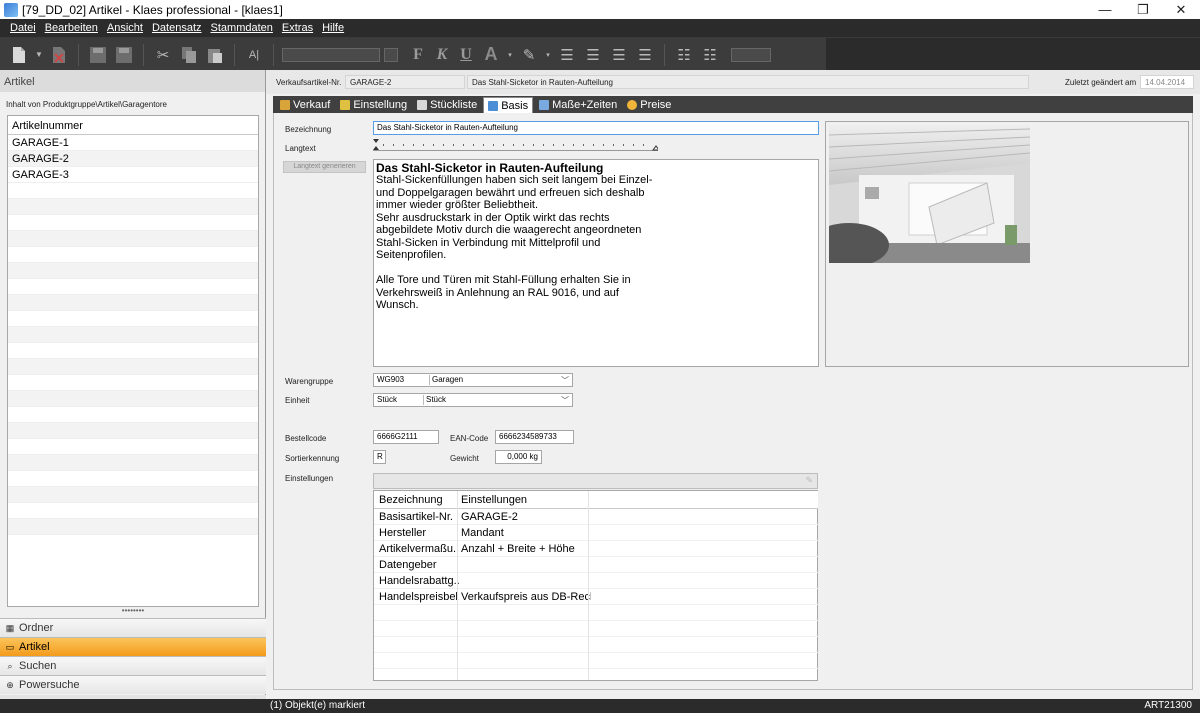 This screenshot has width=1200, height=713. I want to click on gewicht-input: 0,000 kg, so click(518, 457).